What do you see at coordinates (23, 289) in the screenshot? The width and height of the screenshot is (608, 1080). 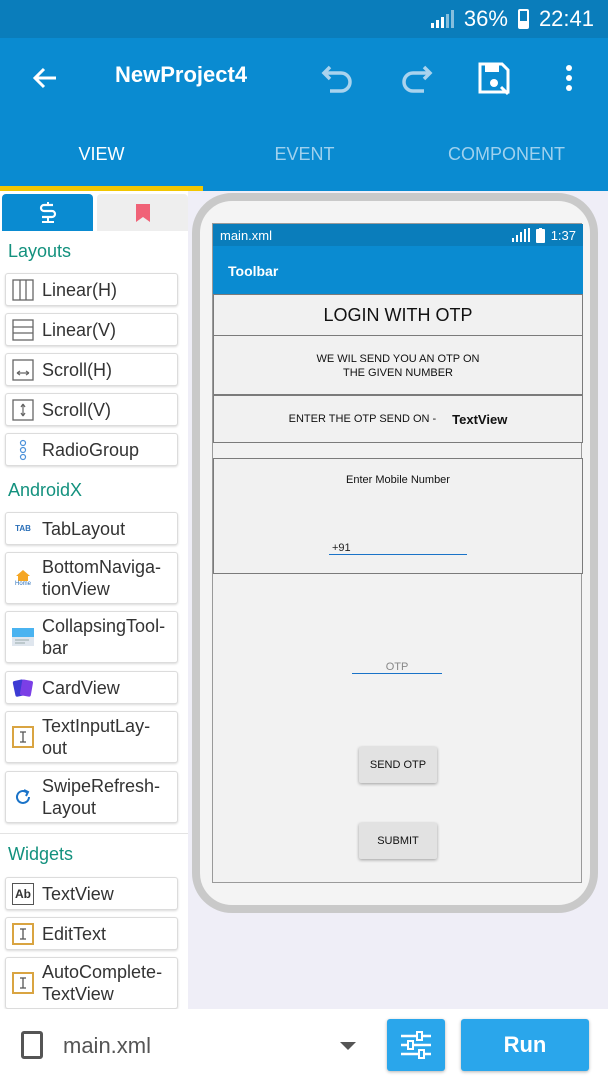 I see `linear-h-icon` at bounding box center [23, 289].